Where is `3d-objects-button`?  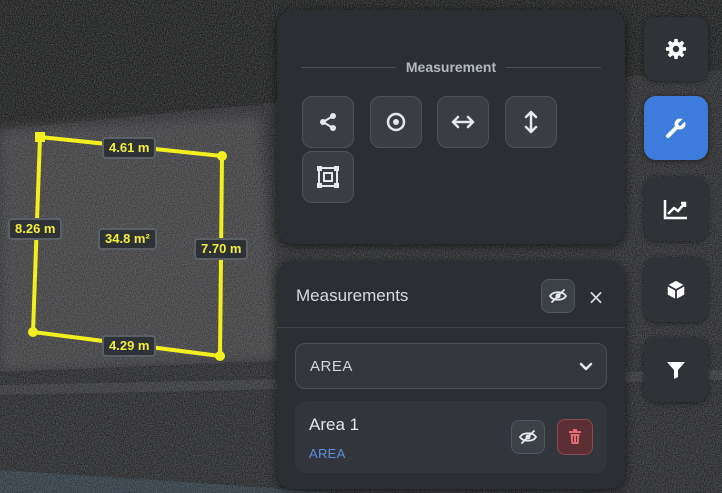
3d-objects-button is located at coordinates (676, 290).